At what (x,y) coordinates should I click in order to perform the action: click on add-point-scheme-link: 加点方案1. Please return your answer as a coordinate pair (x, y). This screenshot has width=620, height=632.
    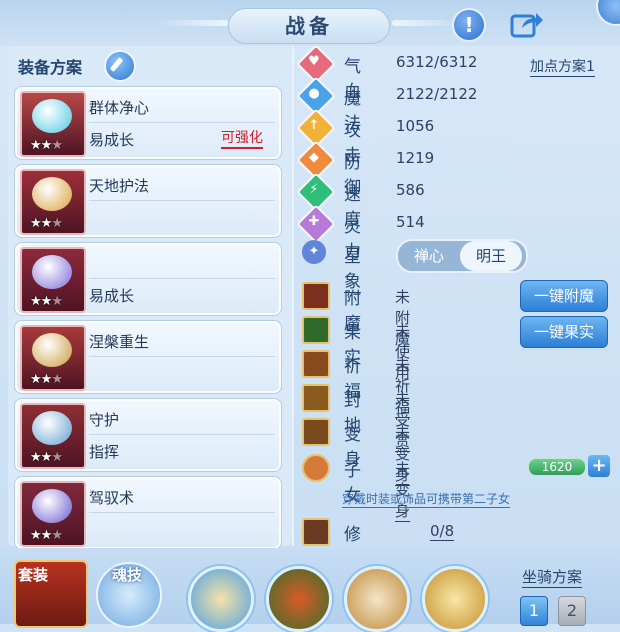
    Looking at the image, I should click on (562, 66).